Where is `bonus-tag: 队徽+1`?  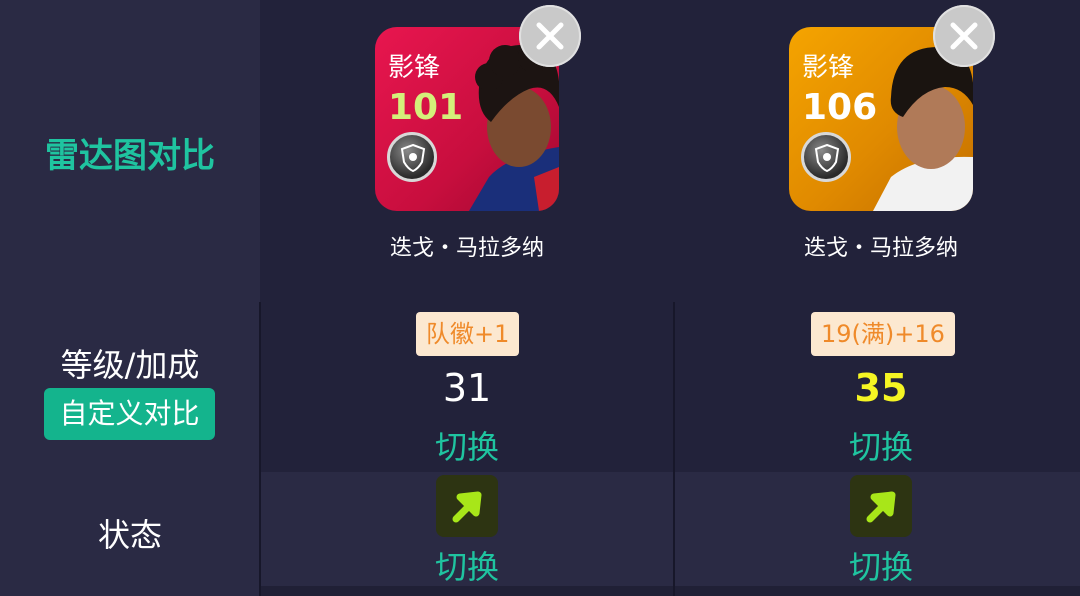 bonus-tag: 队徽+1 is located at coordinates (468, 334).